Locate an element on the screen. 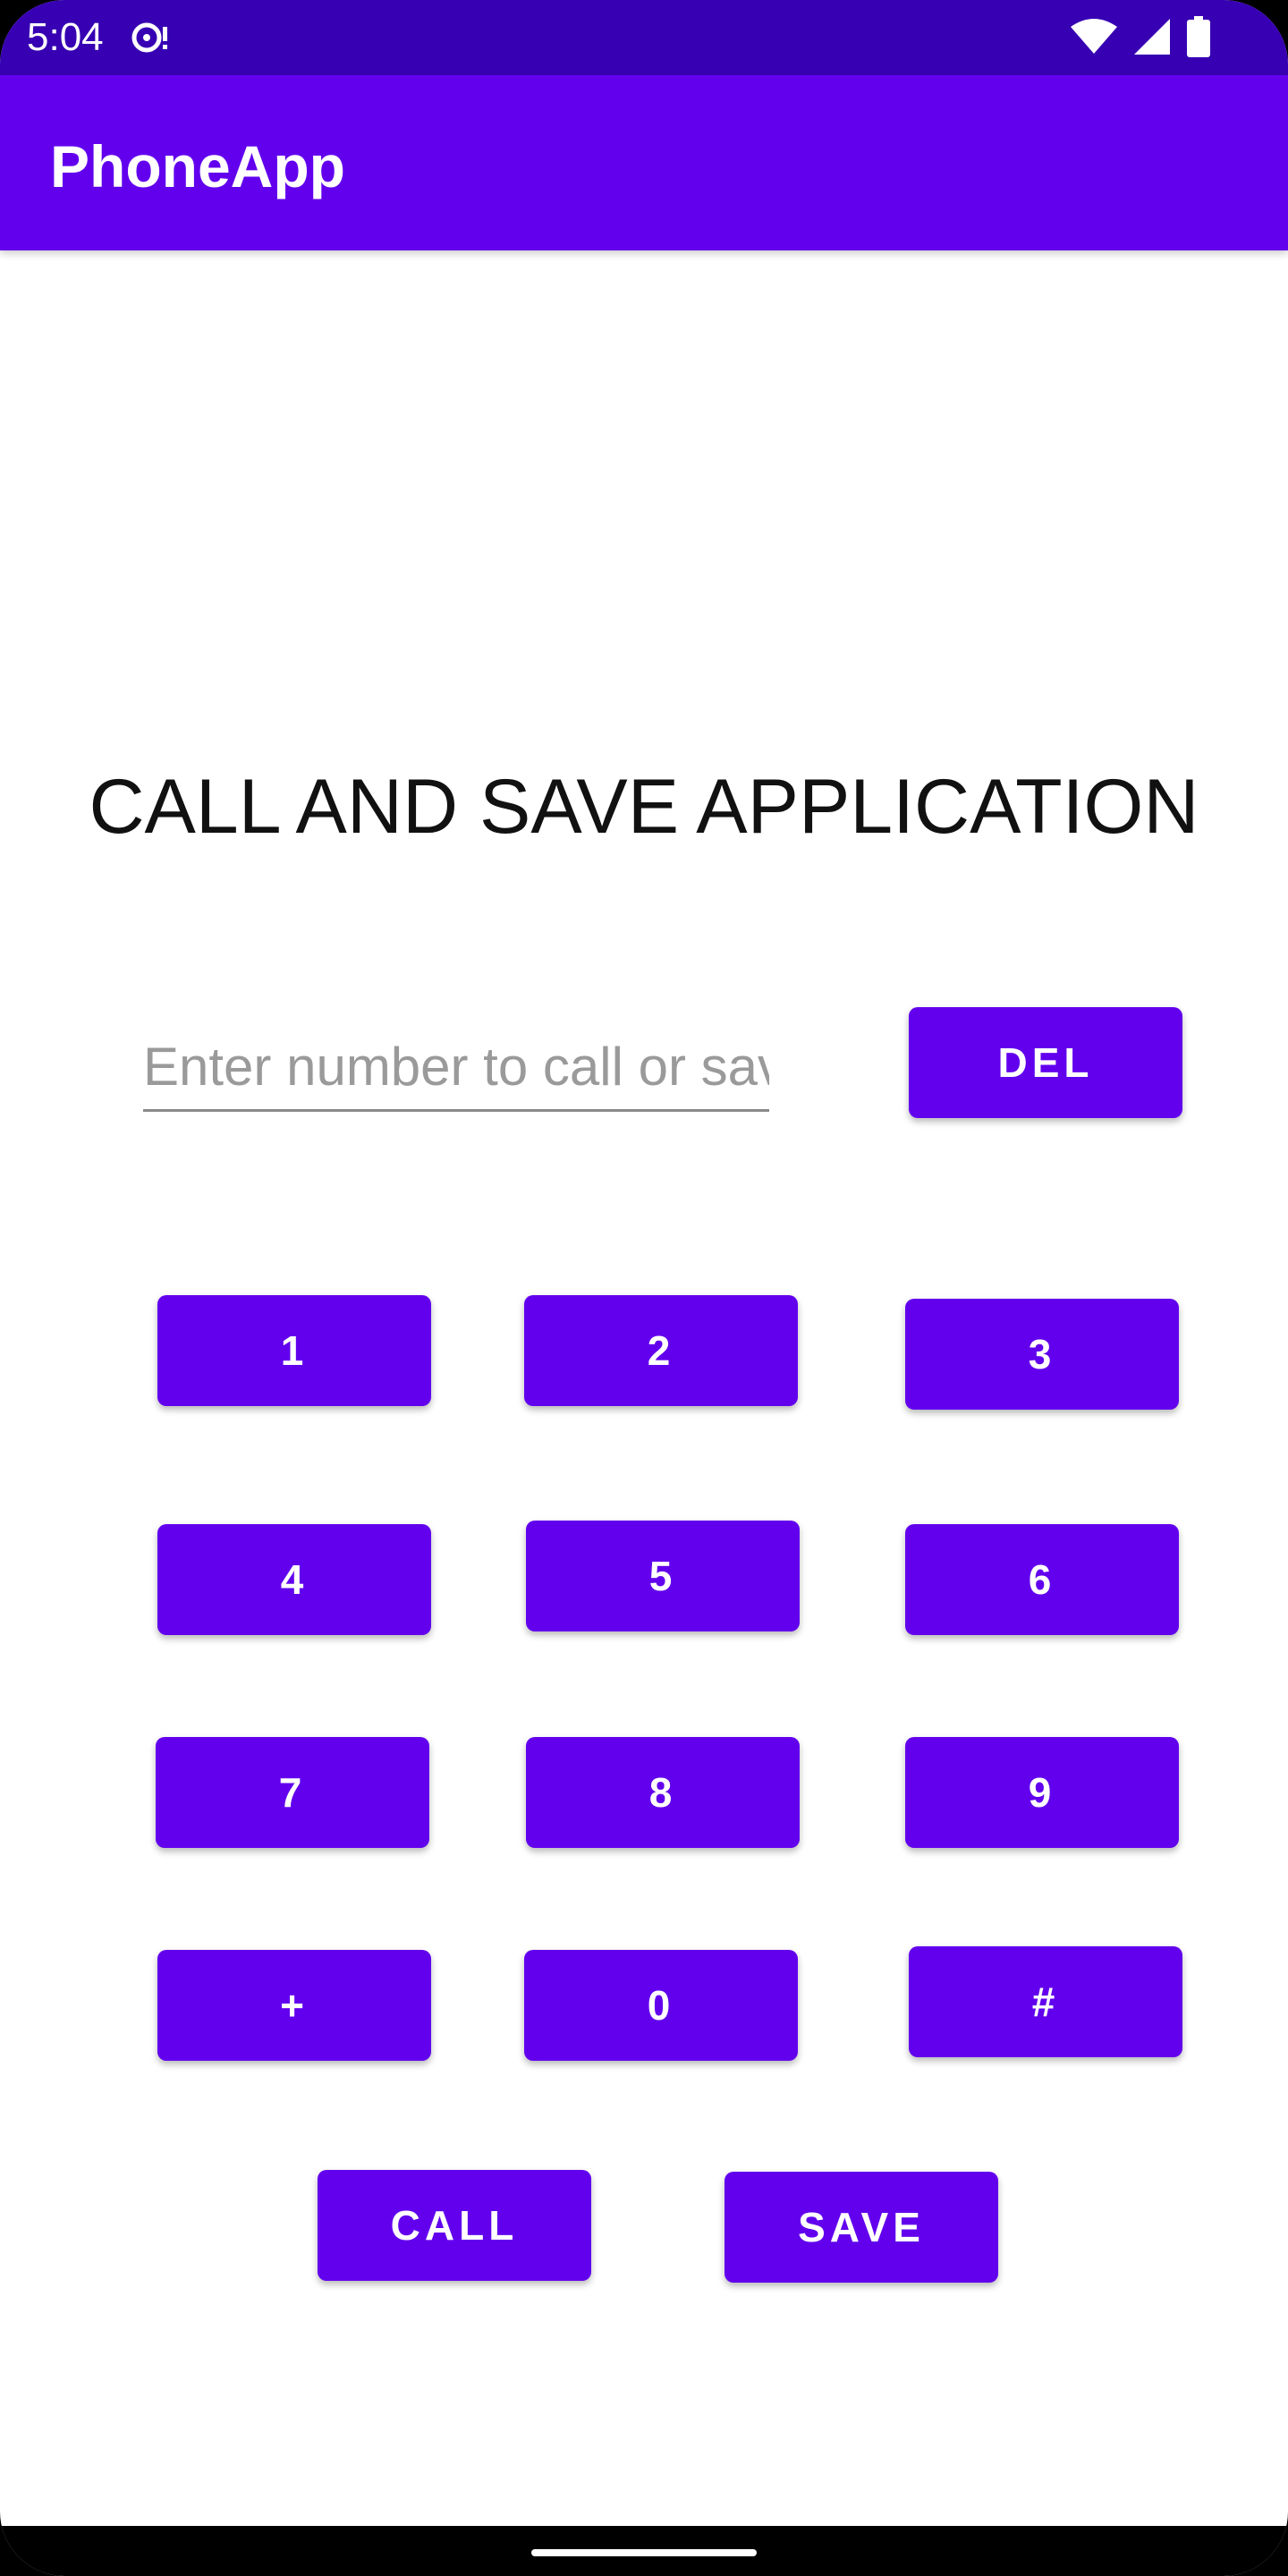  key-6-button: 6 is located at coordinates (1042, 1579).